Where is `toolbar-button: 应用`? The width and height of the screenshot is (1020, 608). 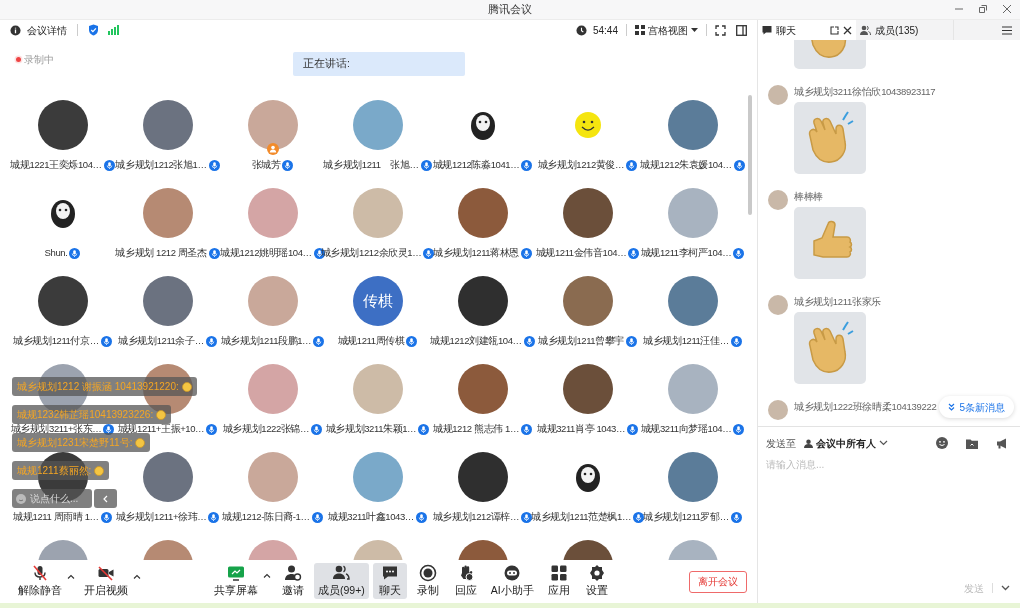
toolbar-button: 应用 is located at coordinates (558, 581).